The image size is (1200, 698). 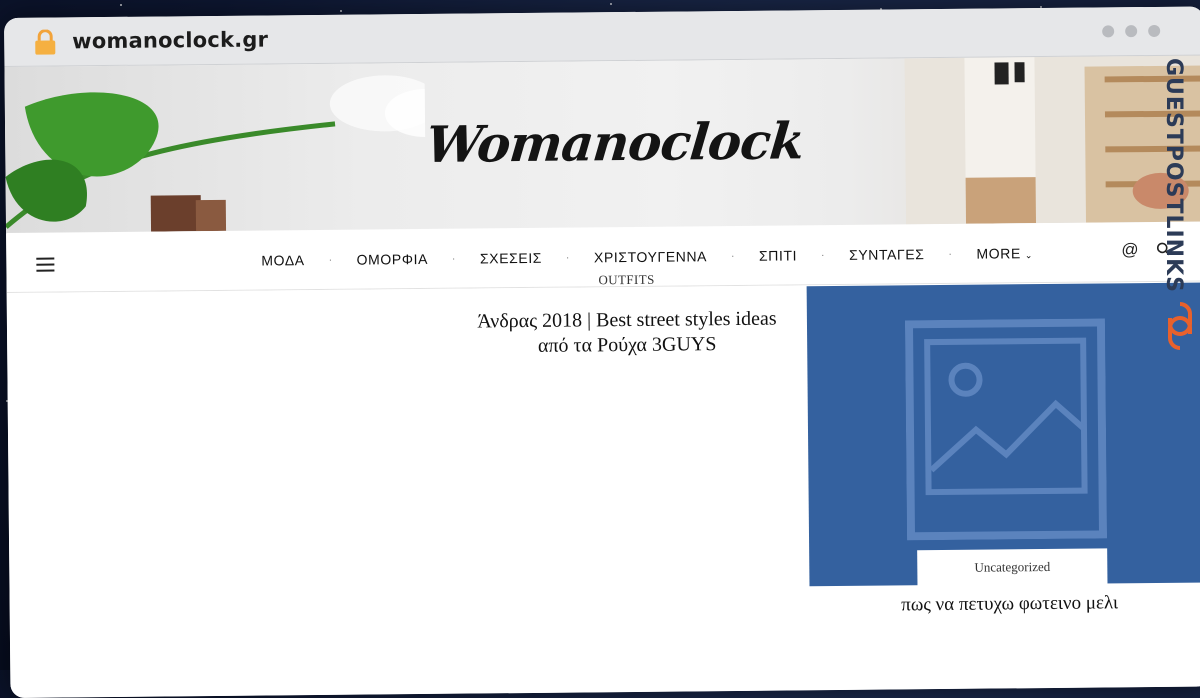 What do you see at coordinates (511, 258) in the screenshot?
I see `nav-item-sxeseis: ΣΧΕΣΕΙΣ` at bounding box center [511, 258].